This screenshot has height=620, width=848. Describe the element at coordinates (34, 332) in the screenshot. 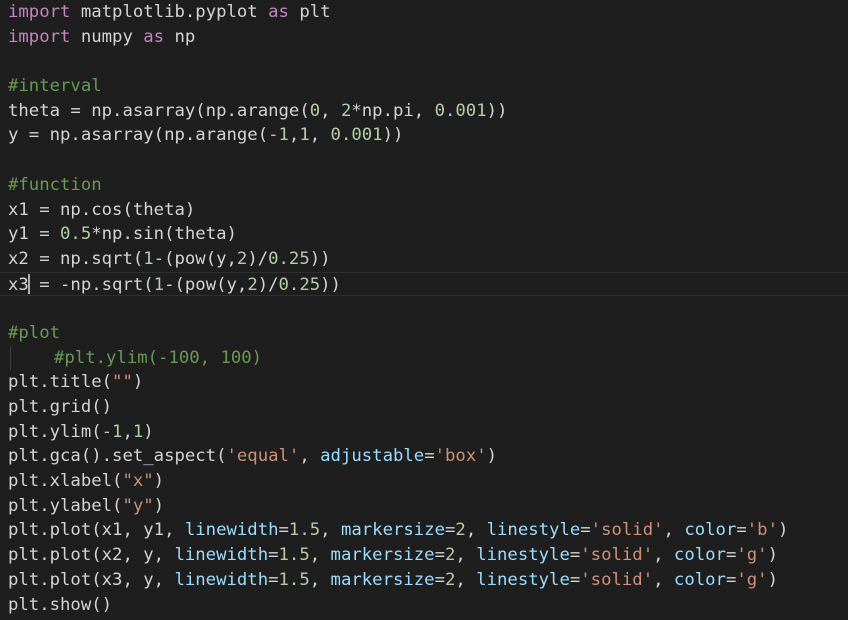

I see `code-token: #plot` at that location.